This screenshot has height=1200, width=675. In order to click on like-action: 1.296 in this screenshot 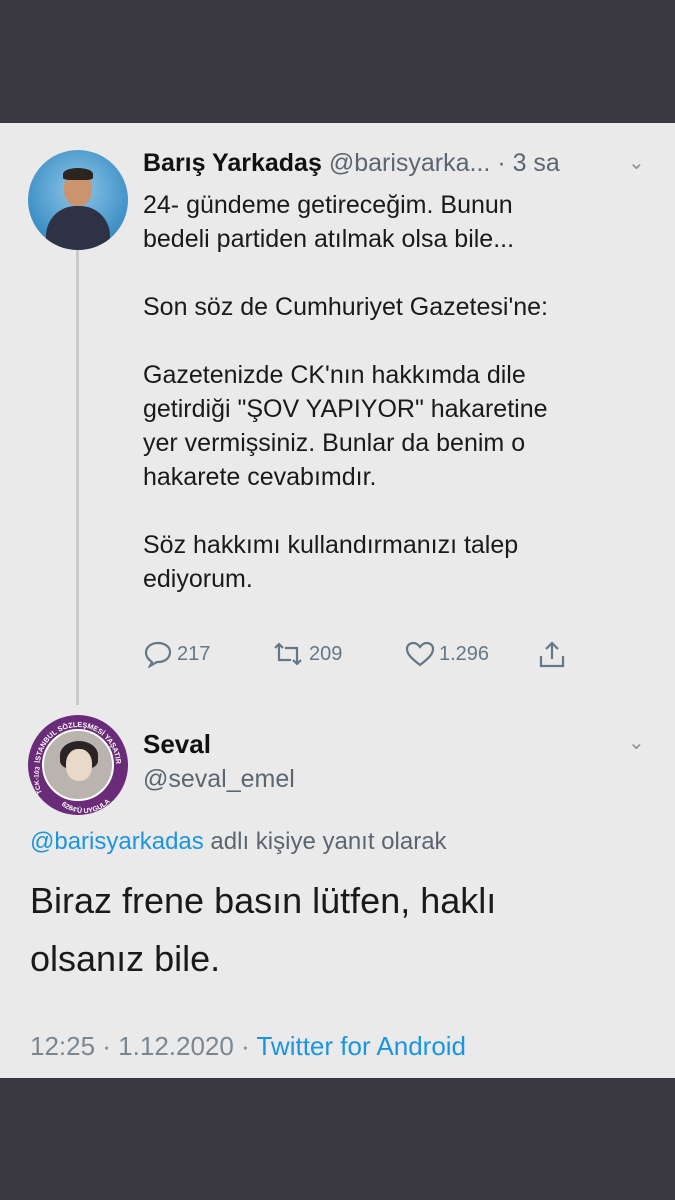, I will do `click(447, 654)`.